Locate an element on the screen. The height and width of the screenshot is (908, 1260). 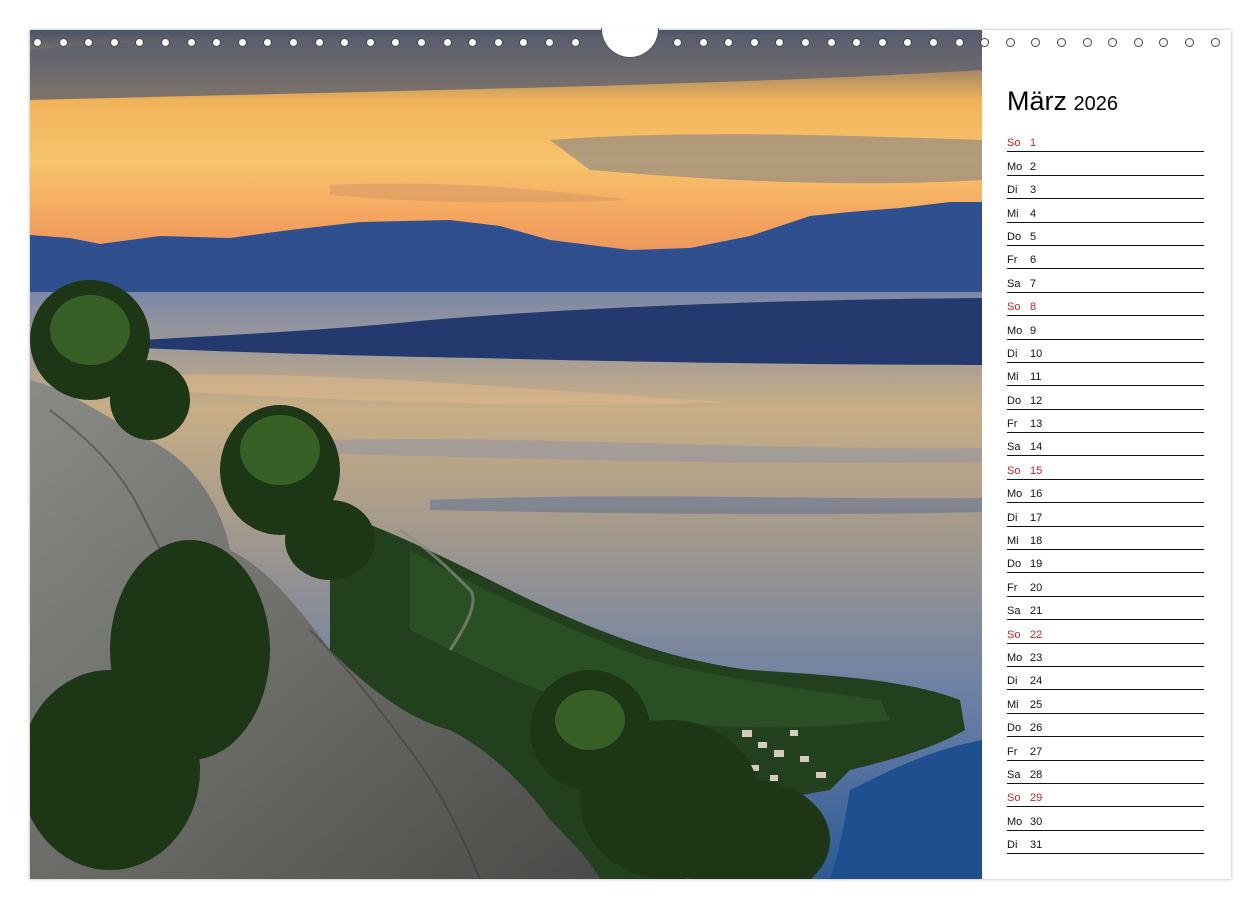
day-number: 19 is located at coordinates (1036, 564).